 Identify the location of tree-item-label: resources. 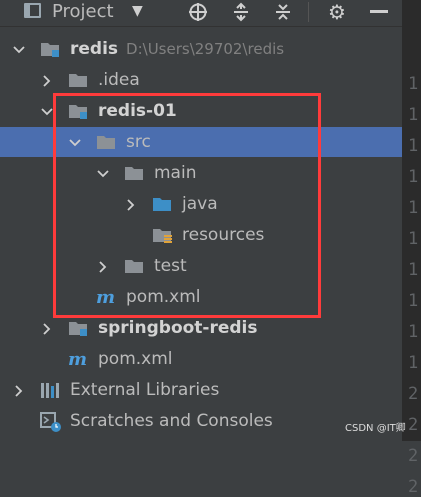
(223, 235).